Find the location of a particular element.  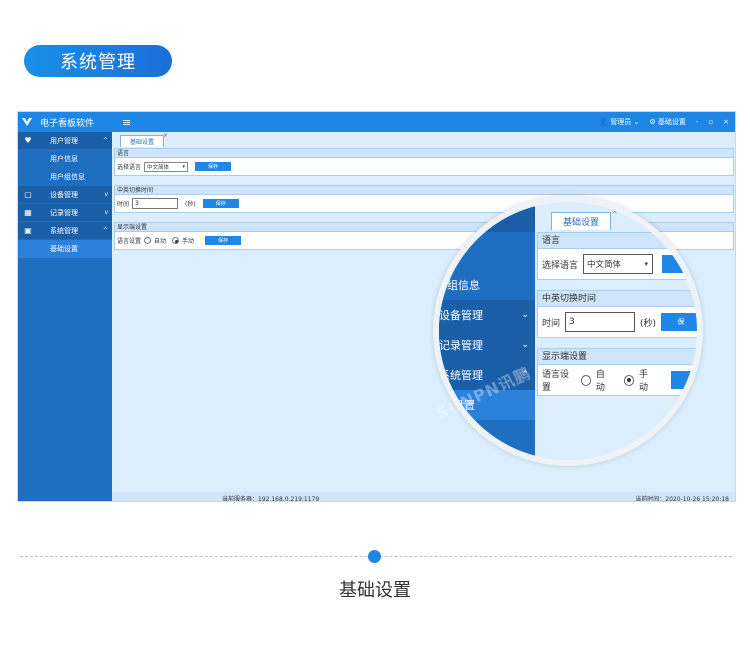

zoom-display-label: 语言设置 is located at coordinates (556, 381).